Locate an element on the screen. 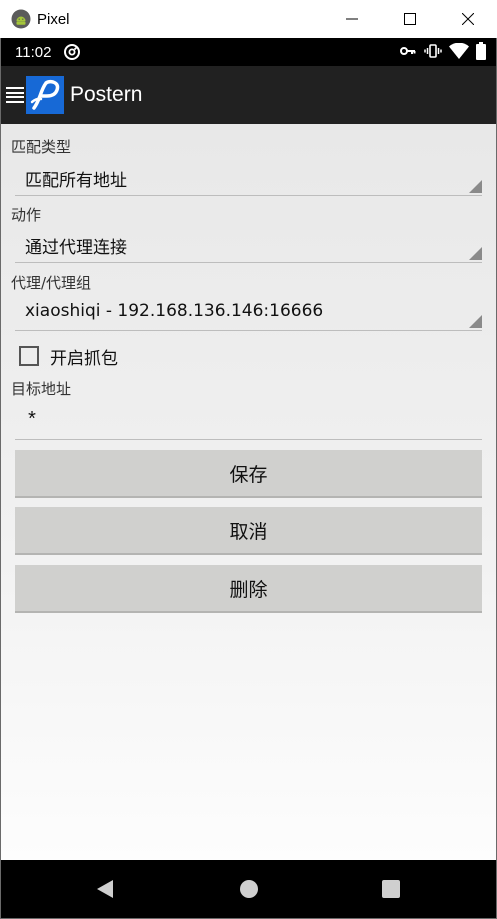 This screenshot has height=919, width=497. menu-icon is located at coordinates (15, 95).